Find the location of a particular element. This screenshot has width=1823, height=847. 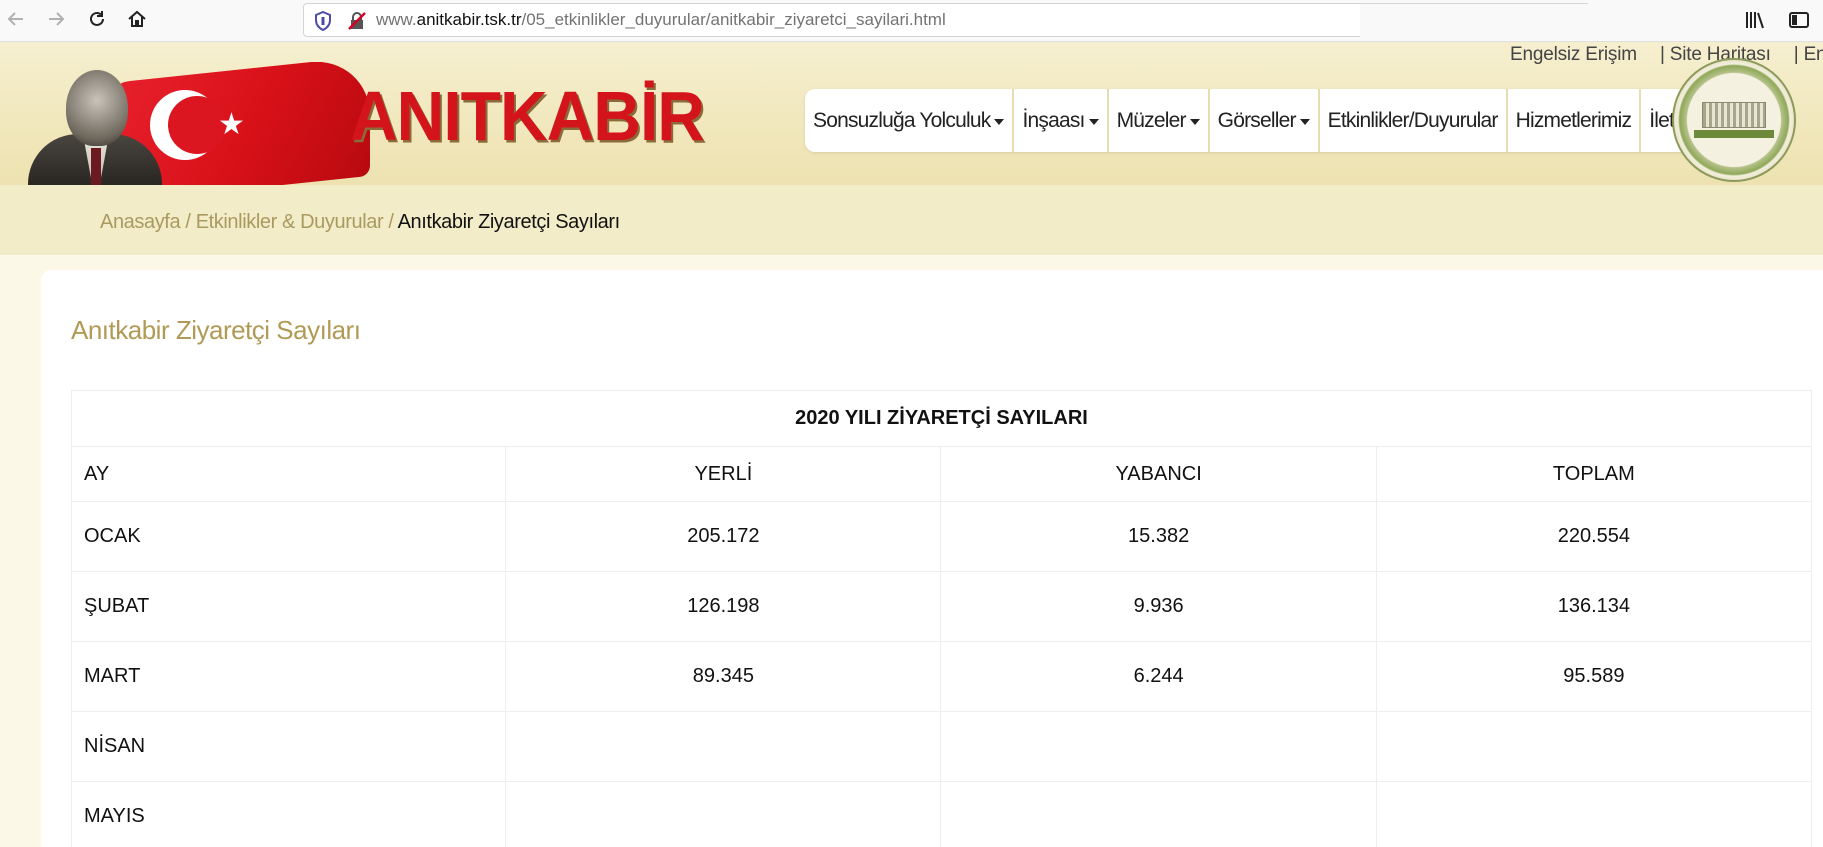

site-title: ANITKABİR is located at coordinates (527, 116).